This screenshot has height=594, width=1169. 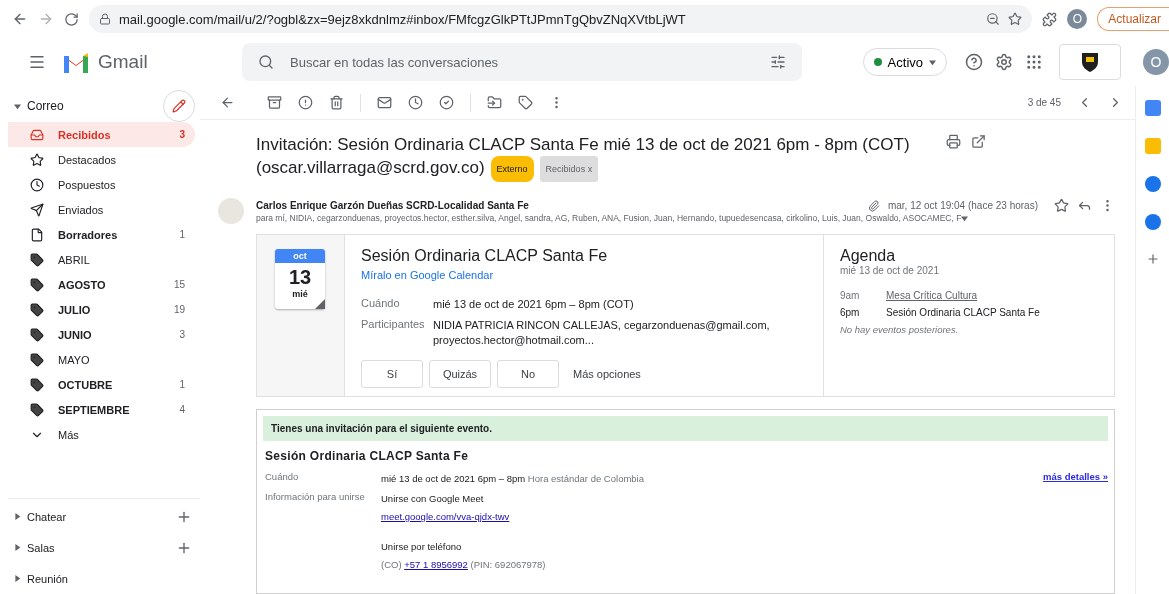 I want to click on envelope-logo-icon, so click(x=76, y=62).